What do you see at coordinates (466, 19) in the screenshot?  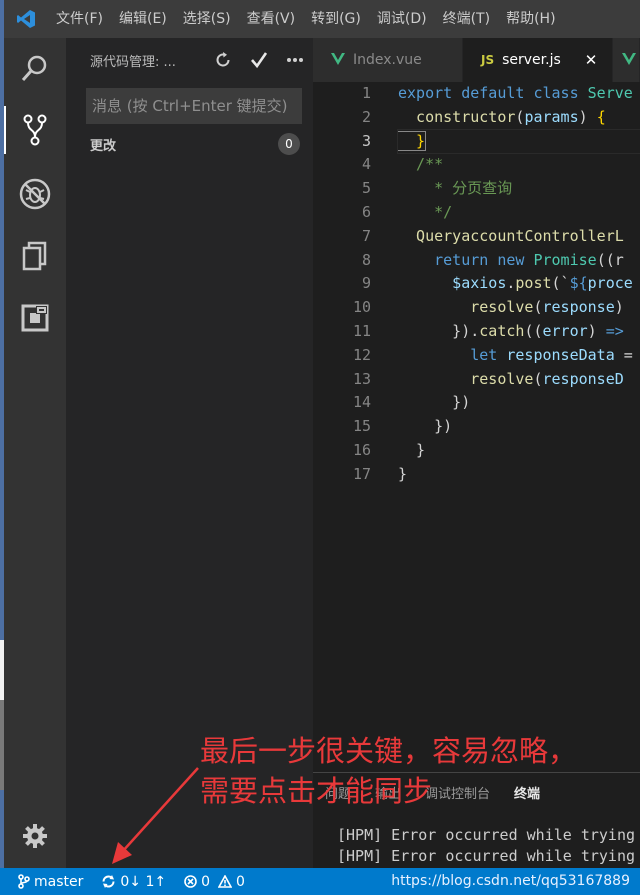 I see `menu-item: 终端(T)` at bounding box center [466, 19].